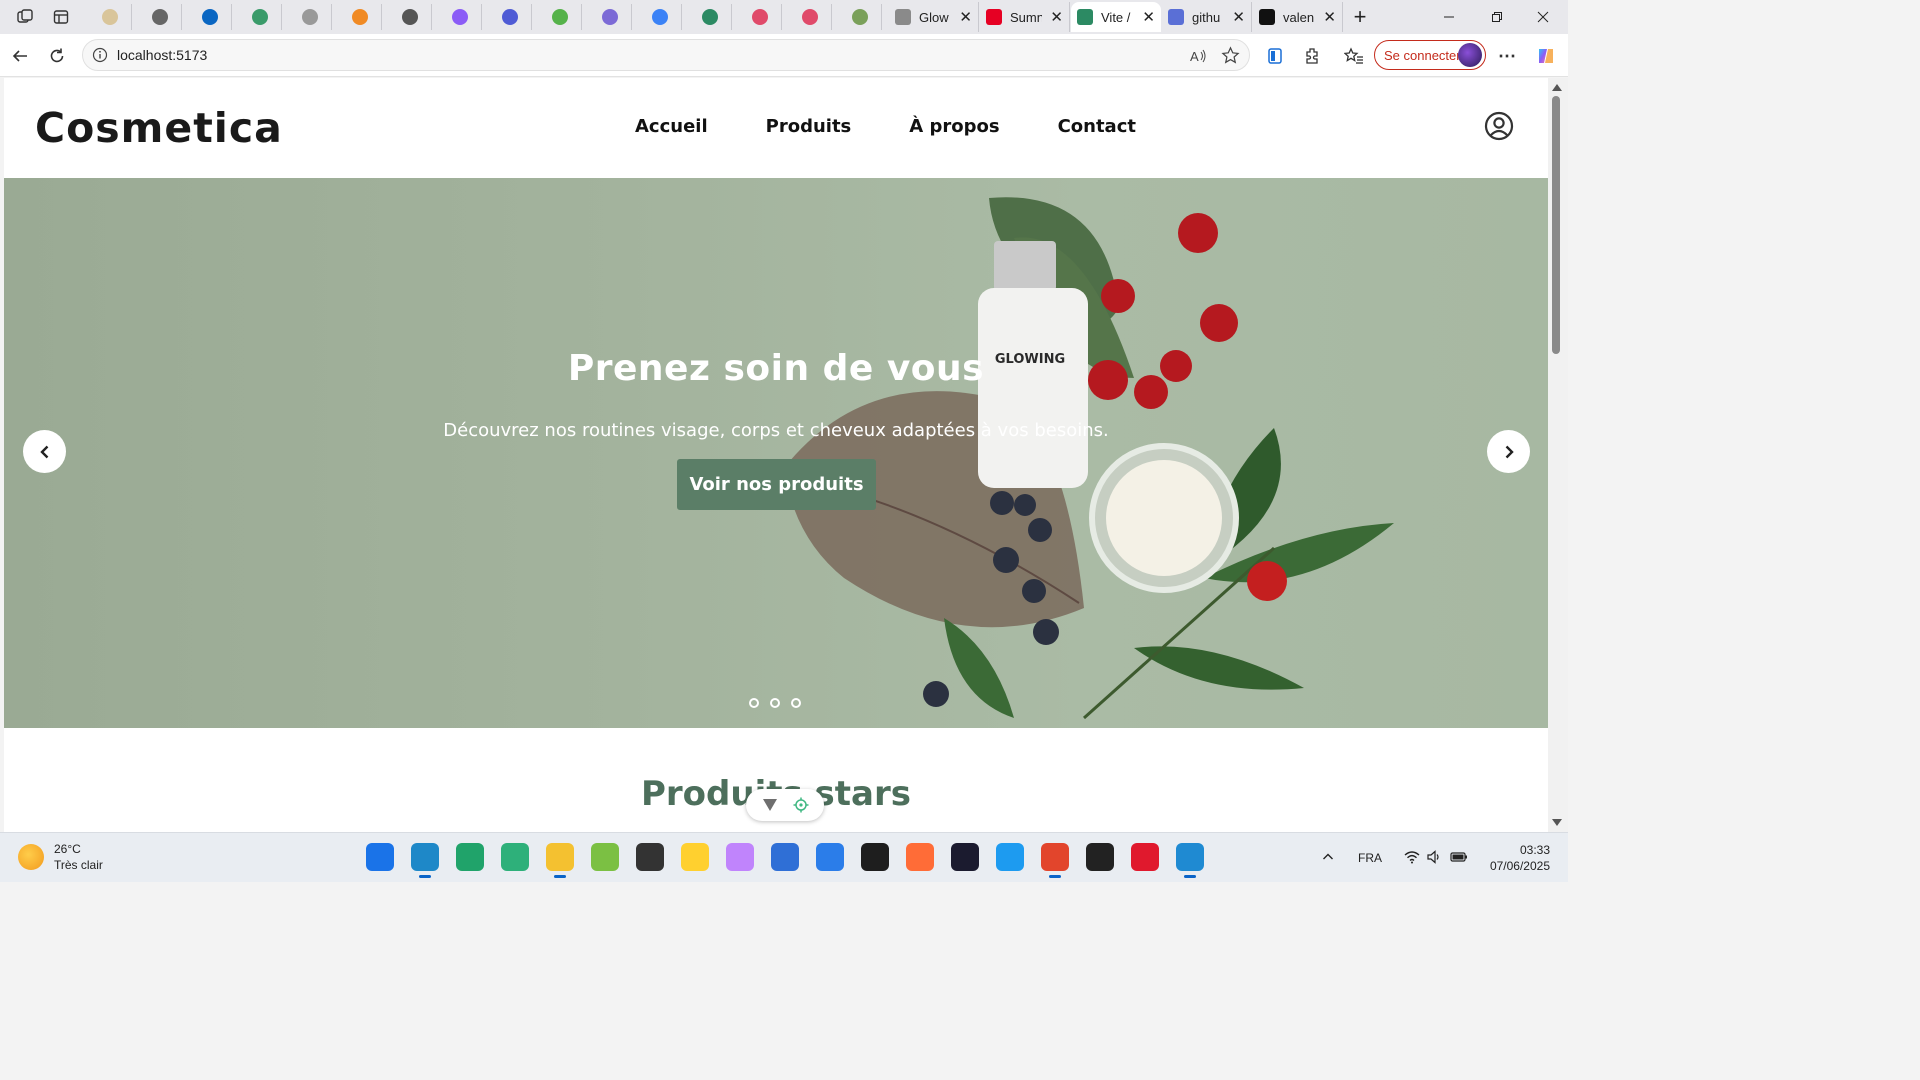  Describe the element at coordinates (20, 56) in the screenshot. I see `back-icon` at that location.